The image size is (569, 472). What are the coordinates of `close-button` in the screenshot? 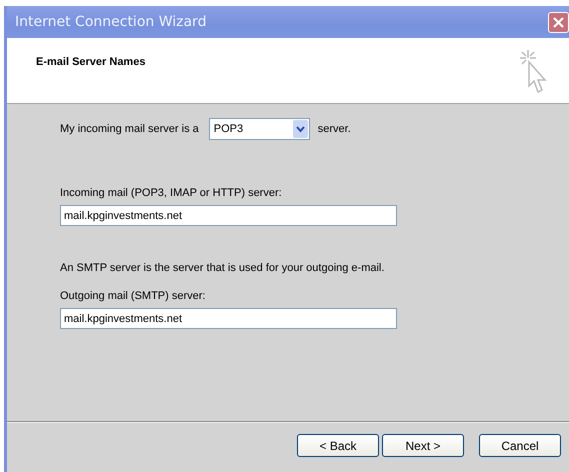 It's located at (558, 22).